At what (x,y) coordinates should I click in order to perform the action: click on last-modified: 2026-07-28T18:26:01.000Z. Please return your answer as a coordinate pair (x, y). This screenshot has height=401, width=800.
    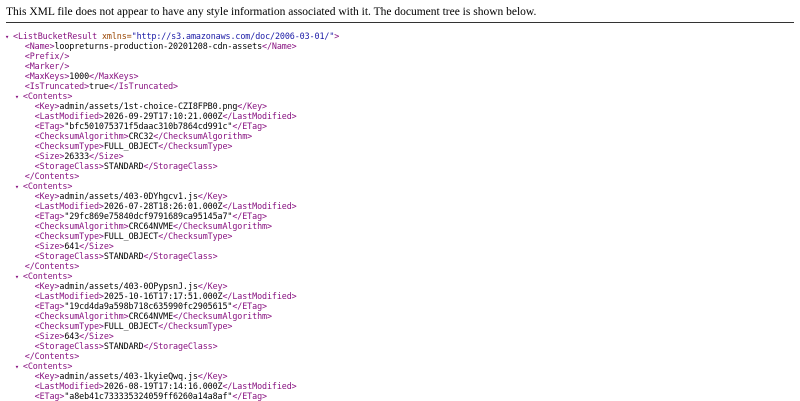
    Looking at the image, I should click on (163, 206).